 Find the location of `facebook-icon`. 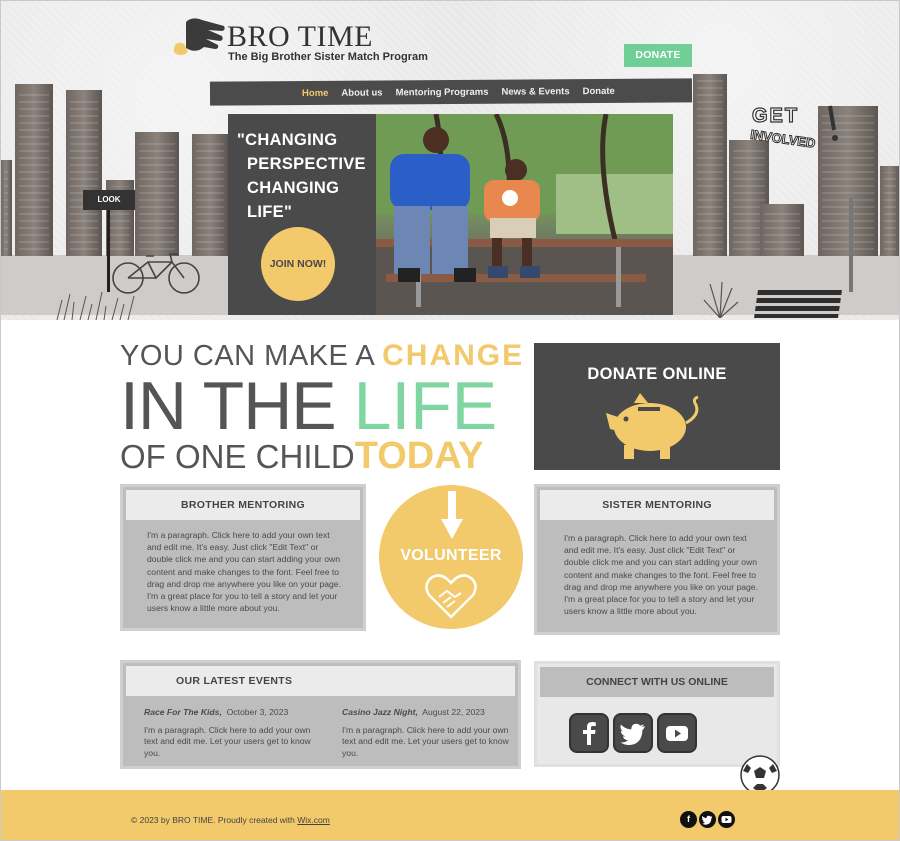

facebook-icon is located at coordinates (589, 733).